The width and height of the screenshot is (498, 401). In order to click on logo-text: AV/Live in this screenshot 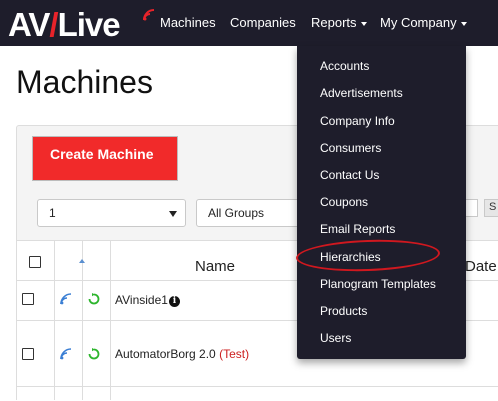, I will do `click(64, 24)`.